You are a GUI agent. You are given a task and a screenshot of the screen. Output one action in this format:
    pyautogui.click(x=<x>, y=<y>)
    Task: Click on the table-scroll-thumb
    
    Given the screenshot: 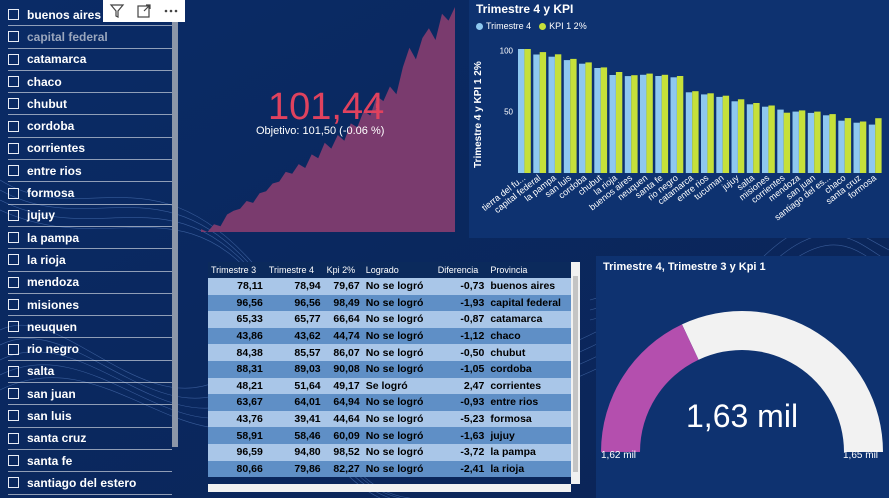 What is the action you would take?
    pyautogui.click(x=575, y=374)
    